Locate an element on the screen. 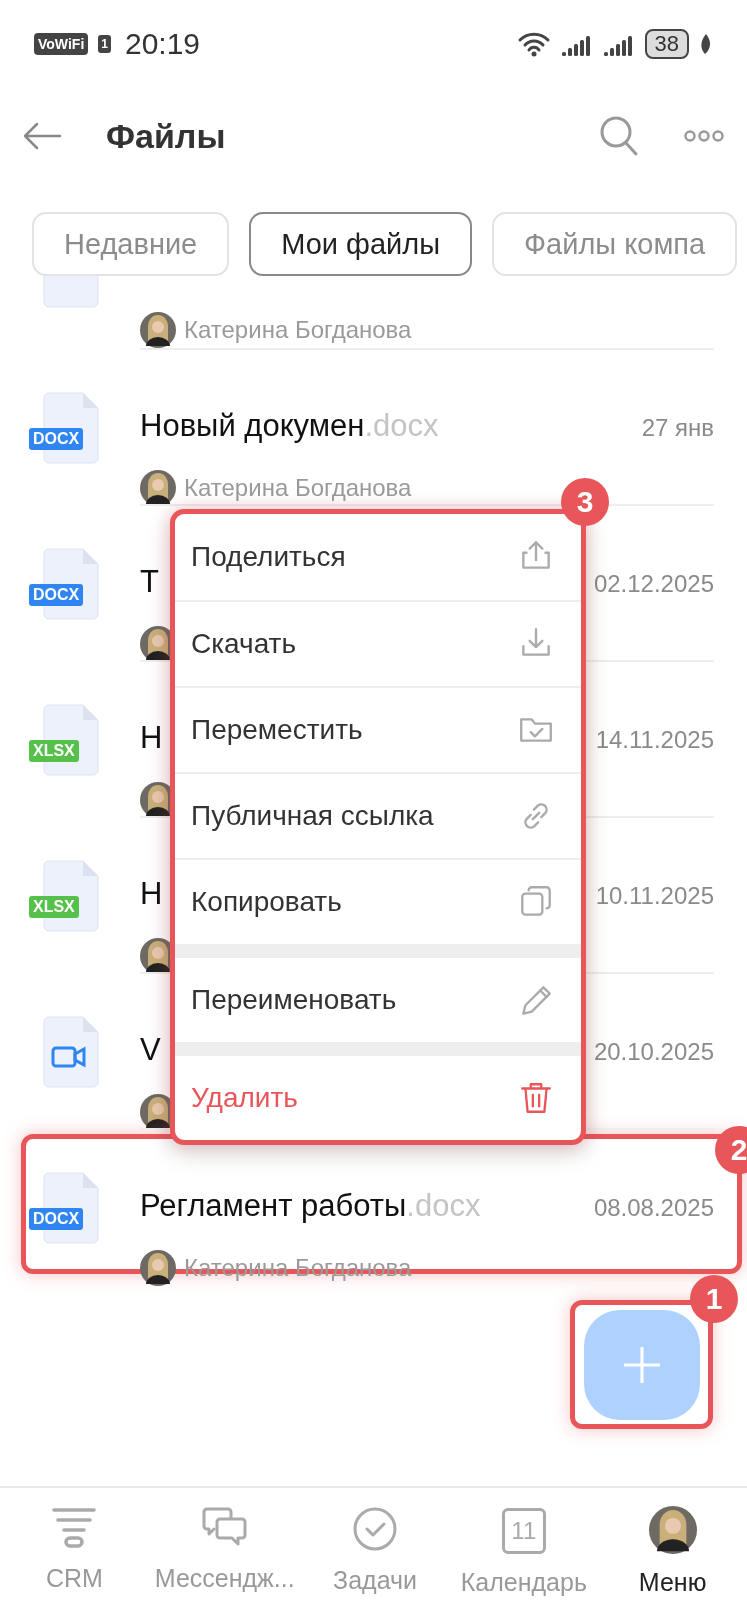 This screenshot has width=747, height=1620. back-button is located at coordinates (42, 136).